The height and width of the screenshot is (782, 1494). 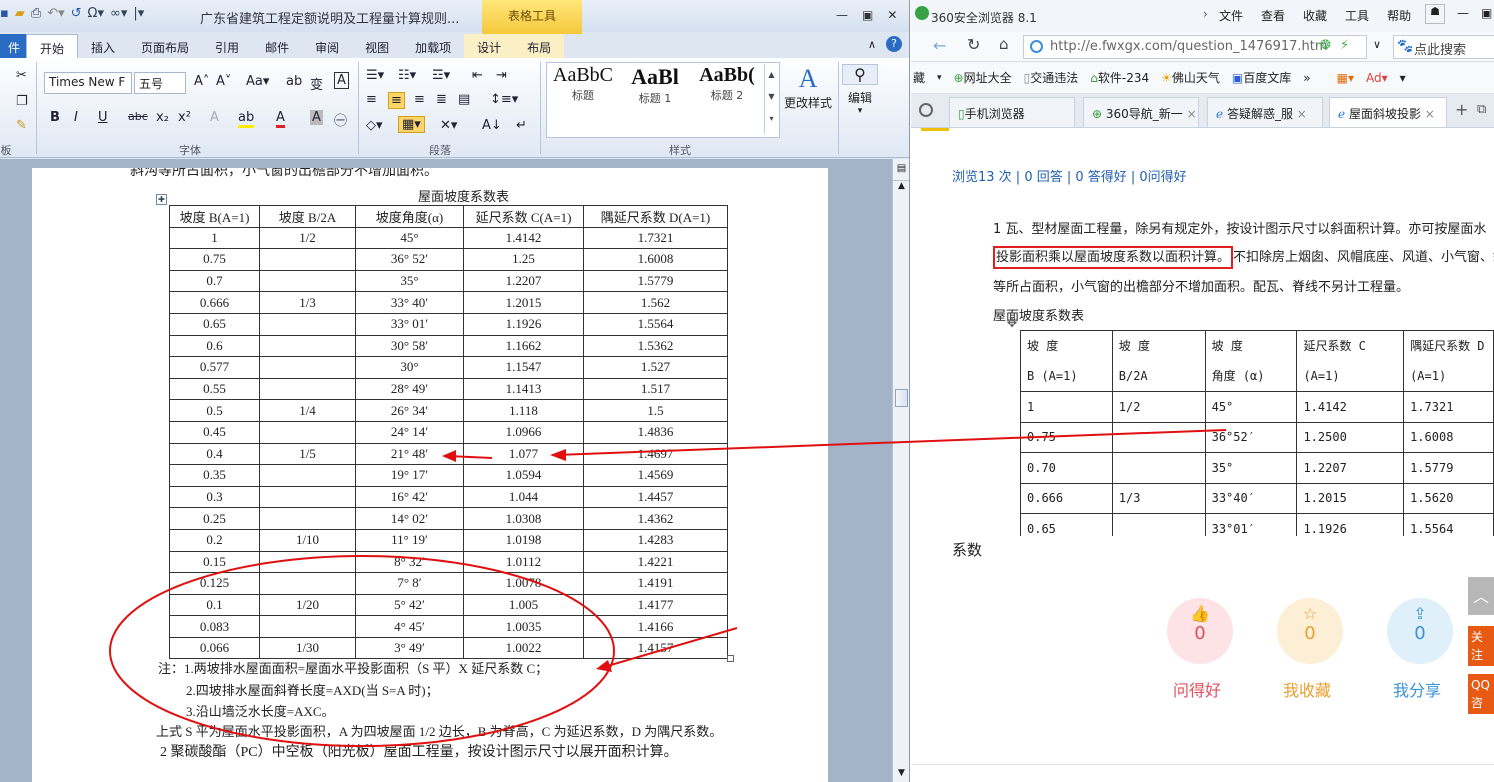 I want to click on back-to-top-button: ︿, so click(x=1481, y=596).